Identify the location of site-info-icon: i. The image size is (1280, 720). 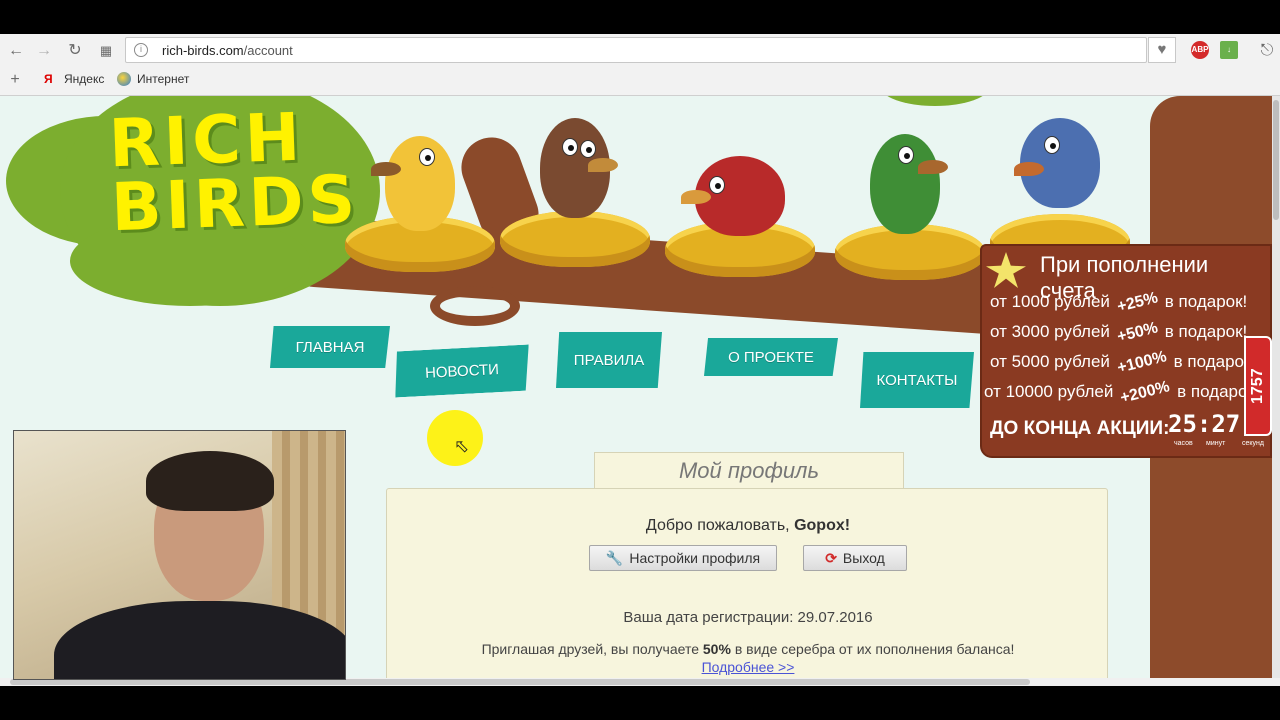
(141, 50).